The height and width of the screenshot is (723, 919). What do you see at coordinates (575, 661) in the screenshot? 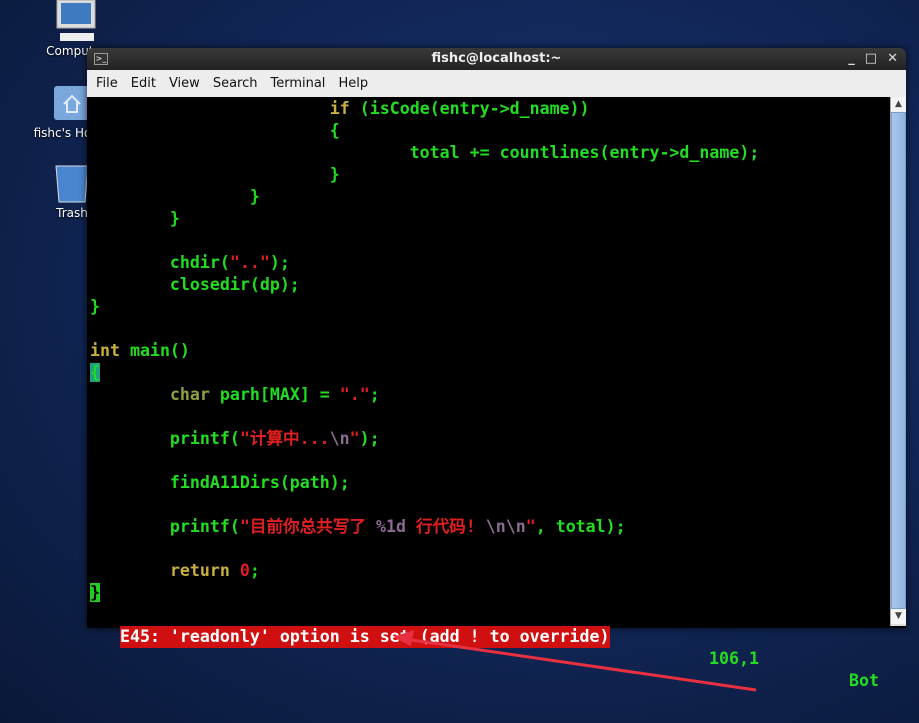
I see `annotation-arrow` at bounding box center [575, 661].